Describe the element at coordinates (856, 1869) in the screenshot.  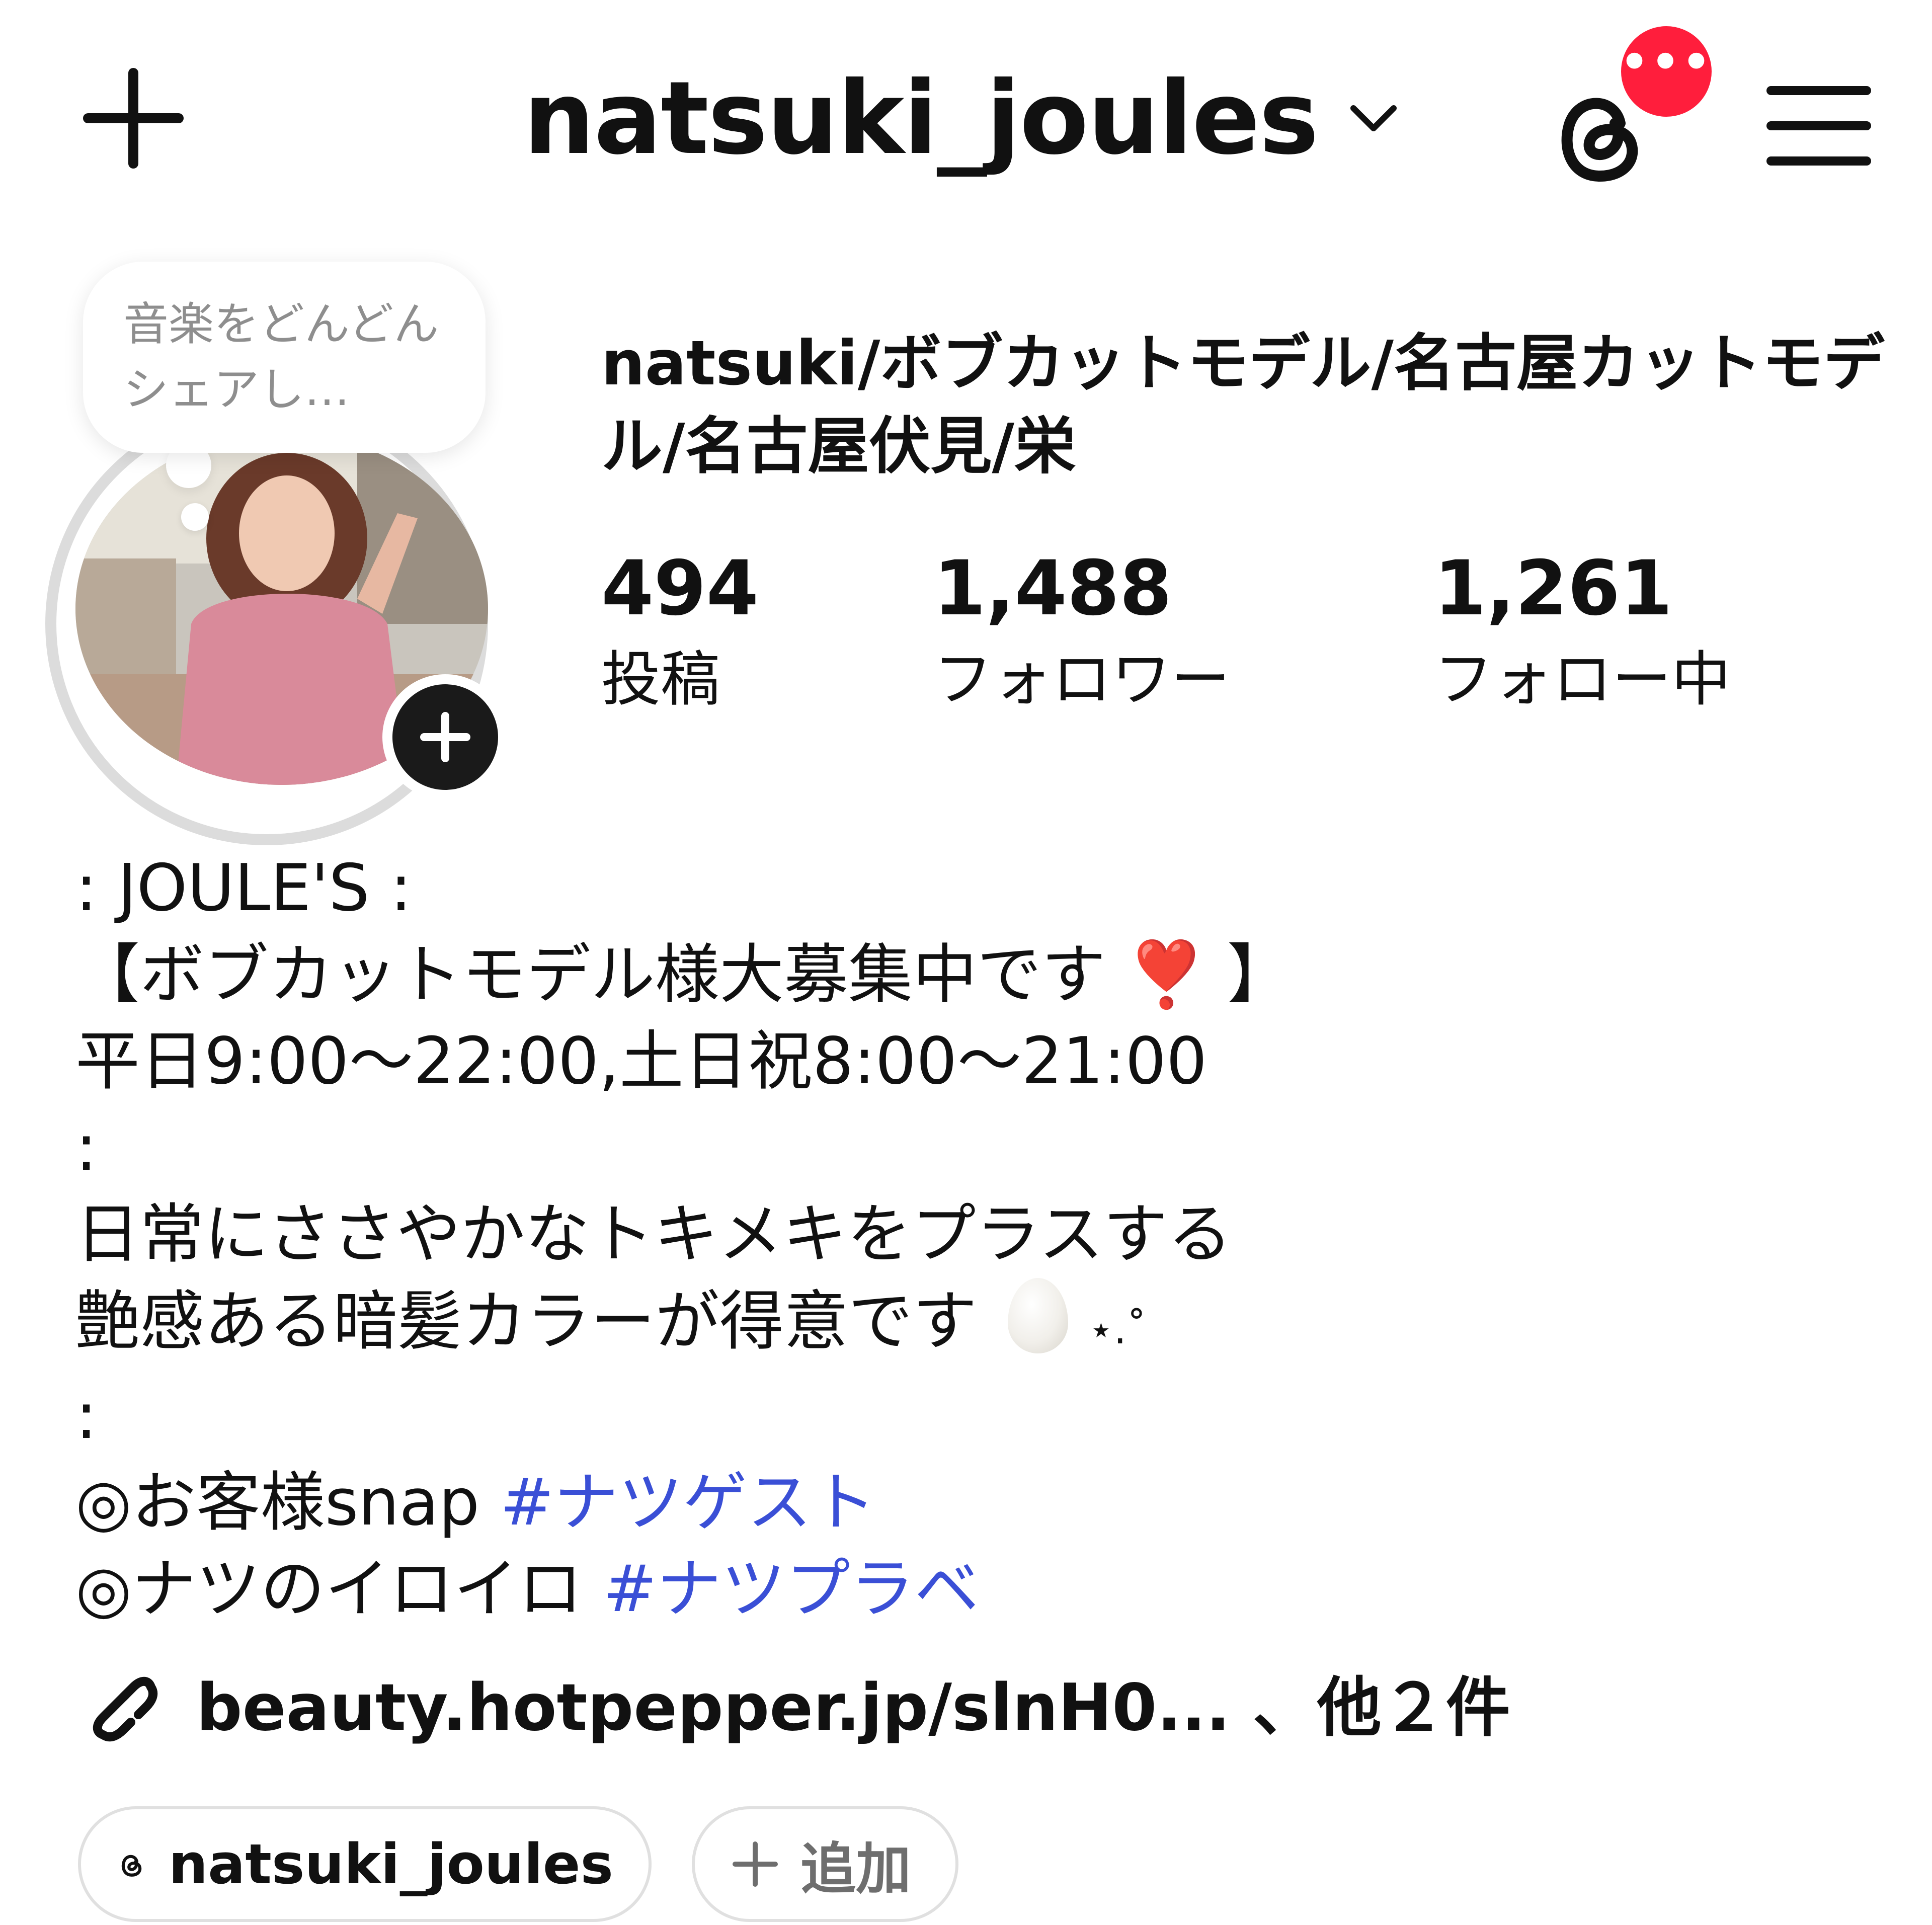
I see `add-label: 追加` at that location.